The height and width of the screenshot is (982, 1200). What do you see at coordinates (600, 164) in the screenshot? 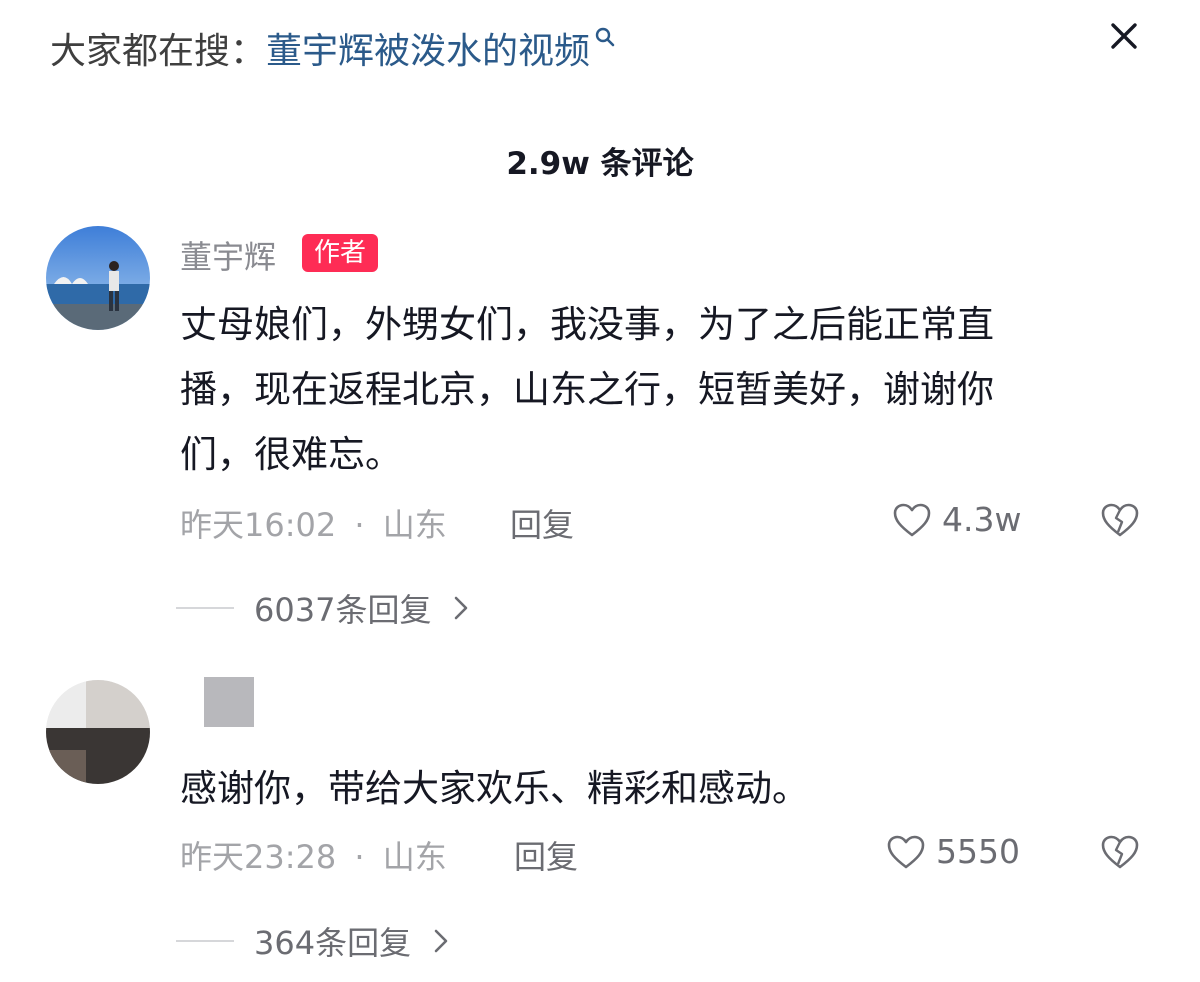
I see `comment-count-title: 2.9w 条评论` at bounding box center [600, 164].